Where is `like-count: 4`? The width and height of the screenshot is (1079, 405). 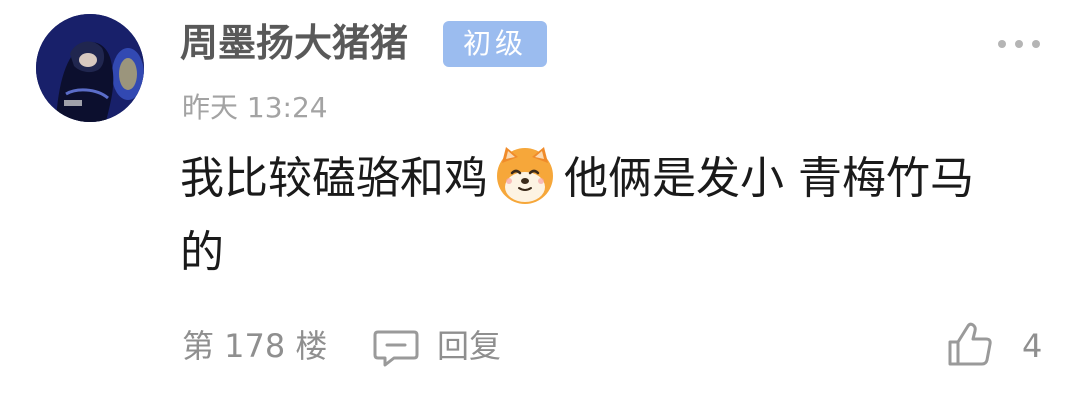 like-count: 4 is located at coordinates (1032, 346).